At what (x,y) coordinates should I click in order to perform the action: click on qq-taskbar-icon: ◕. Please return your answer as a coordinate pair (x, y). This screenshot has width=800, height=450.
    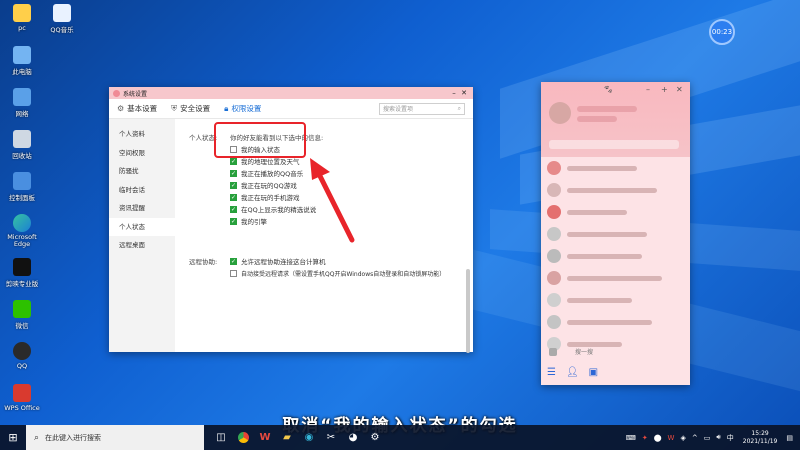
    Looking at the image, I should click on (353, 437).